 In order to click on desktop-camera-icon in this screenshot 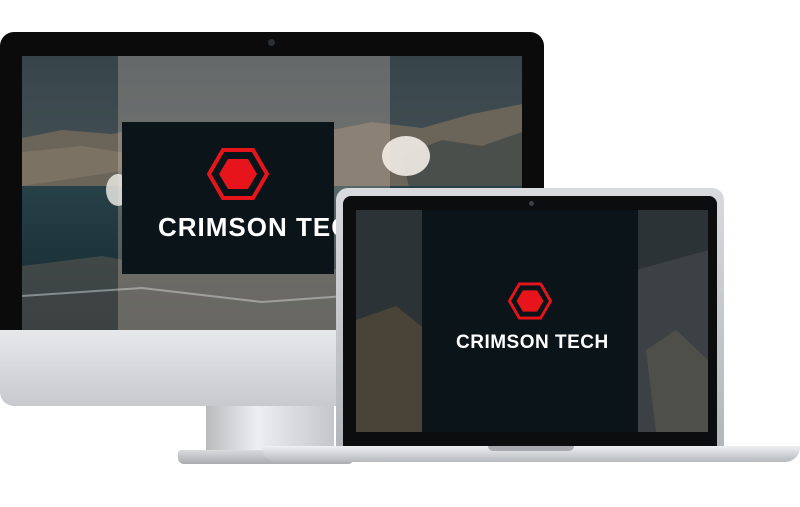, I will do `click(271, 42)`.